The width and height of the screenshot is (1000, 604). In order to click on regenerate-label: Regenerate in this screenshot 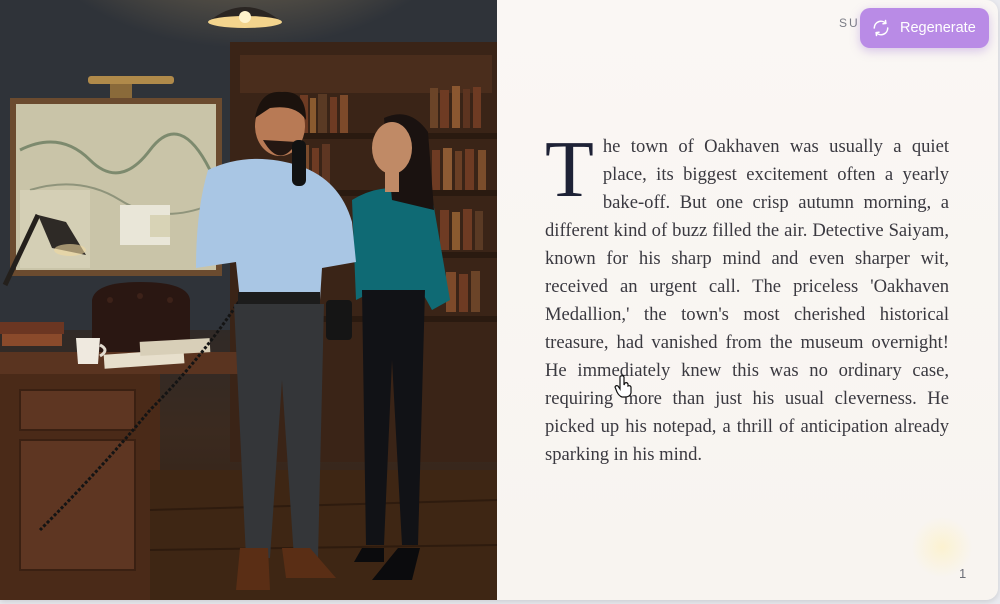, I will do `click(938, 28)`.